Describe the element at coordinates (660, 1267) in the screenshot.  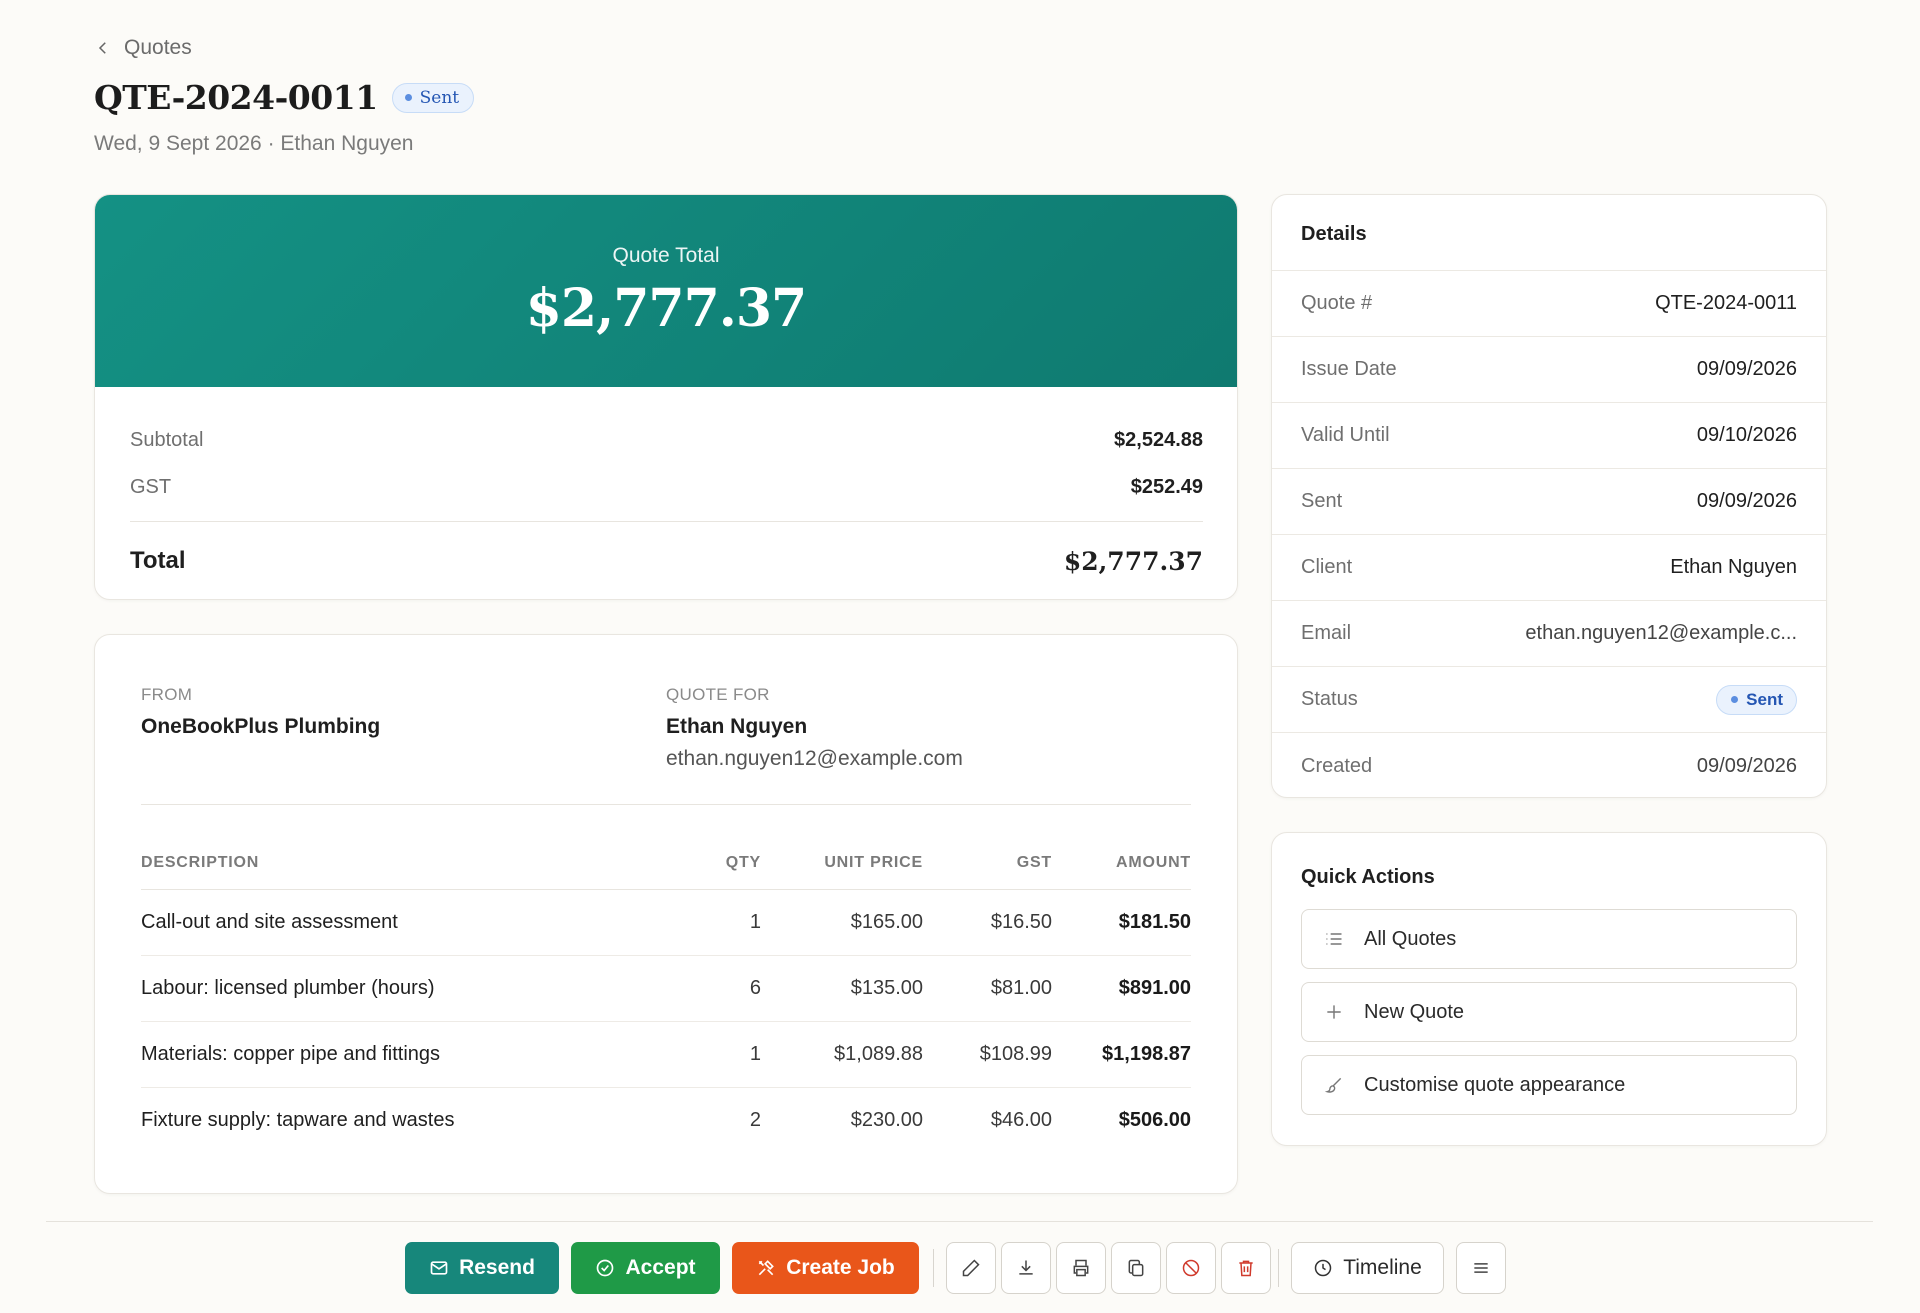
I see `accept-label: Accept` at that location.